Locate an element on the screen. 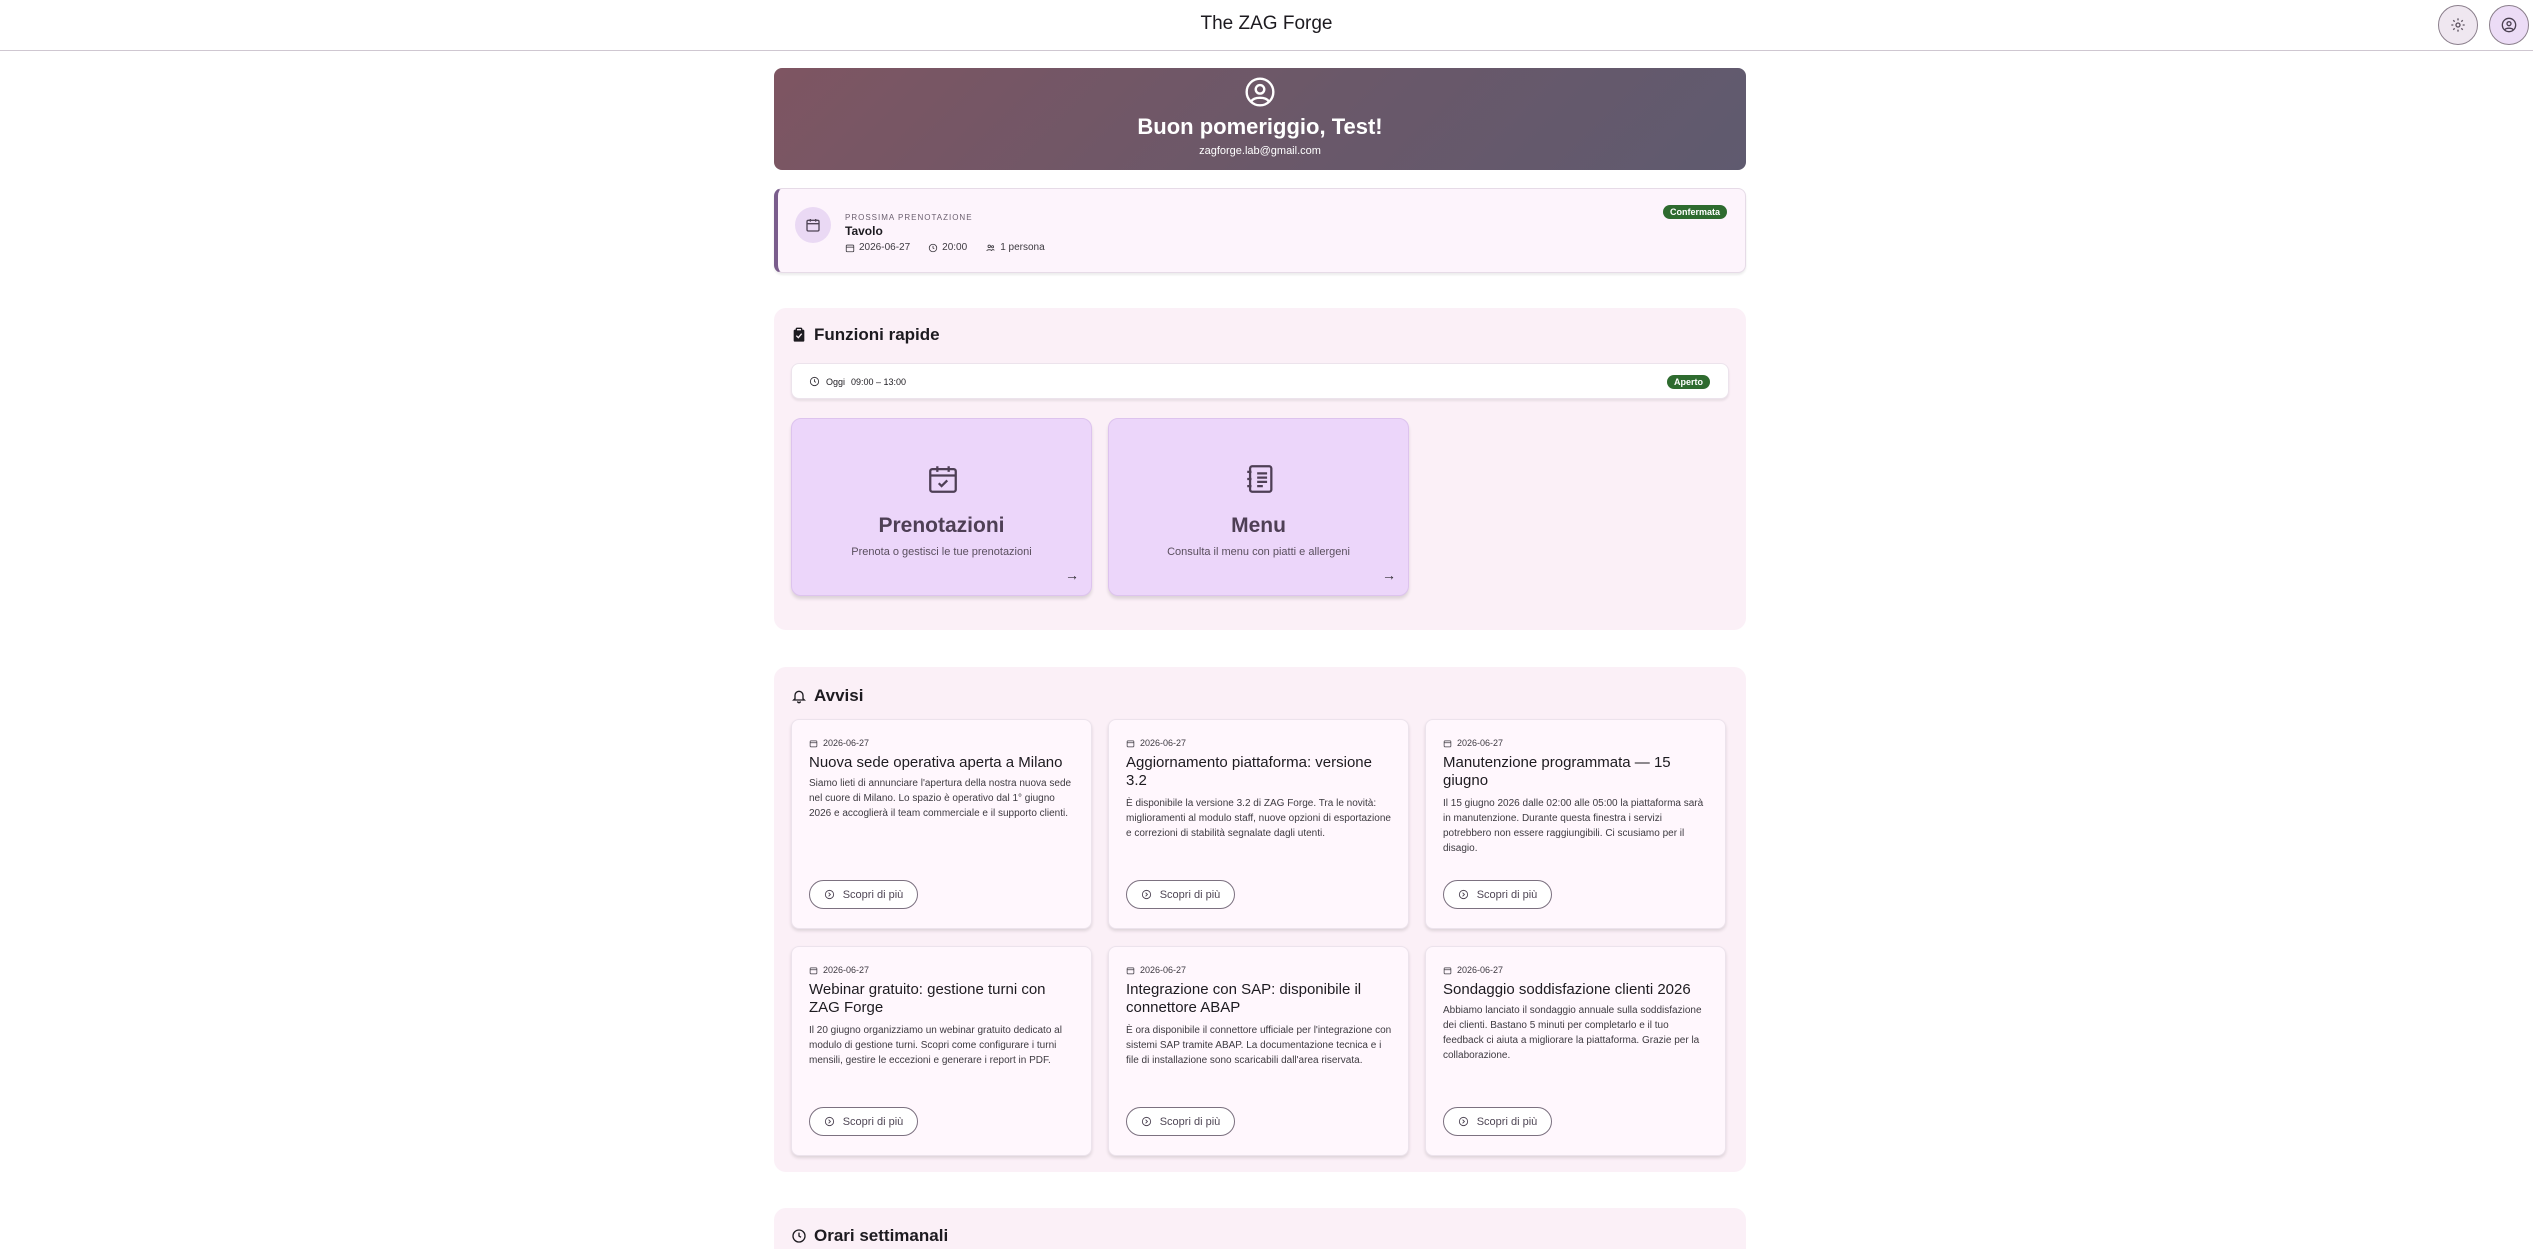  reservations-title: Prenotazioni is located at coordinates (941, 525).